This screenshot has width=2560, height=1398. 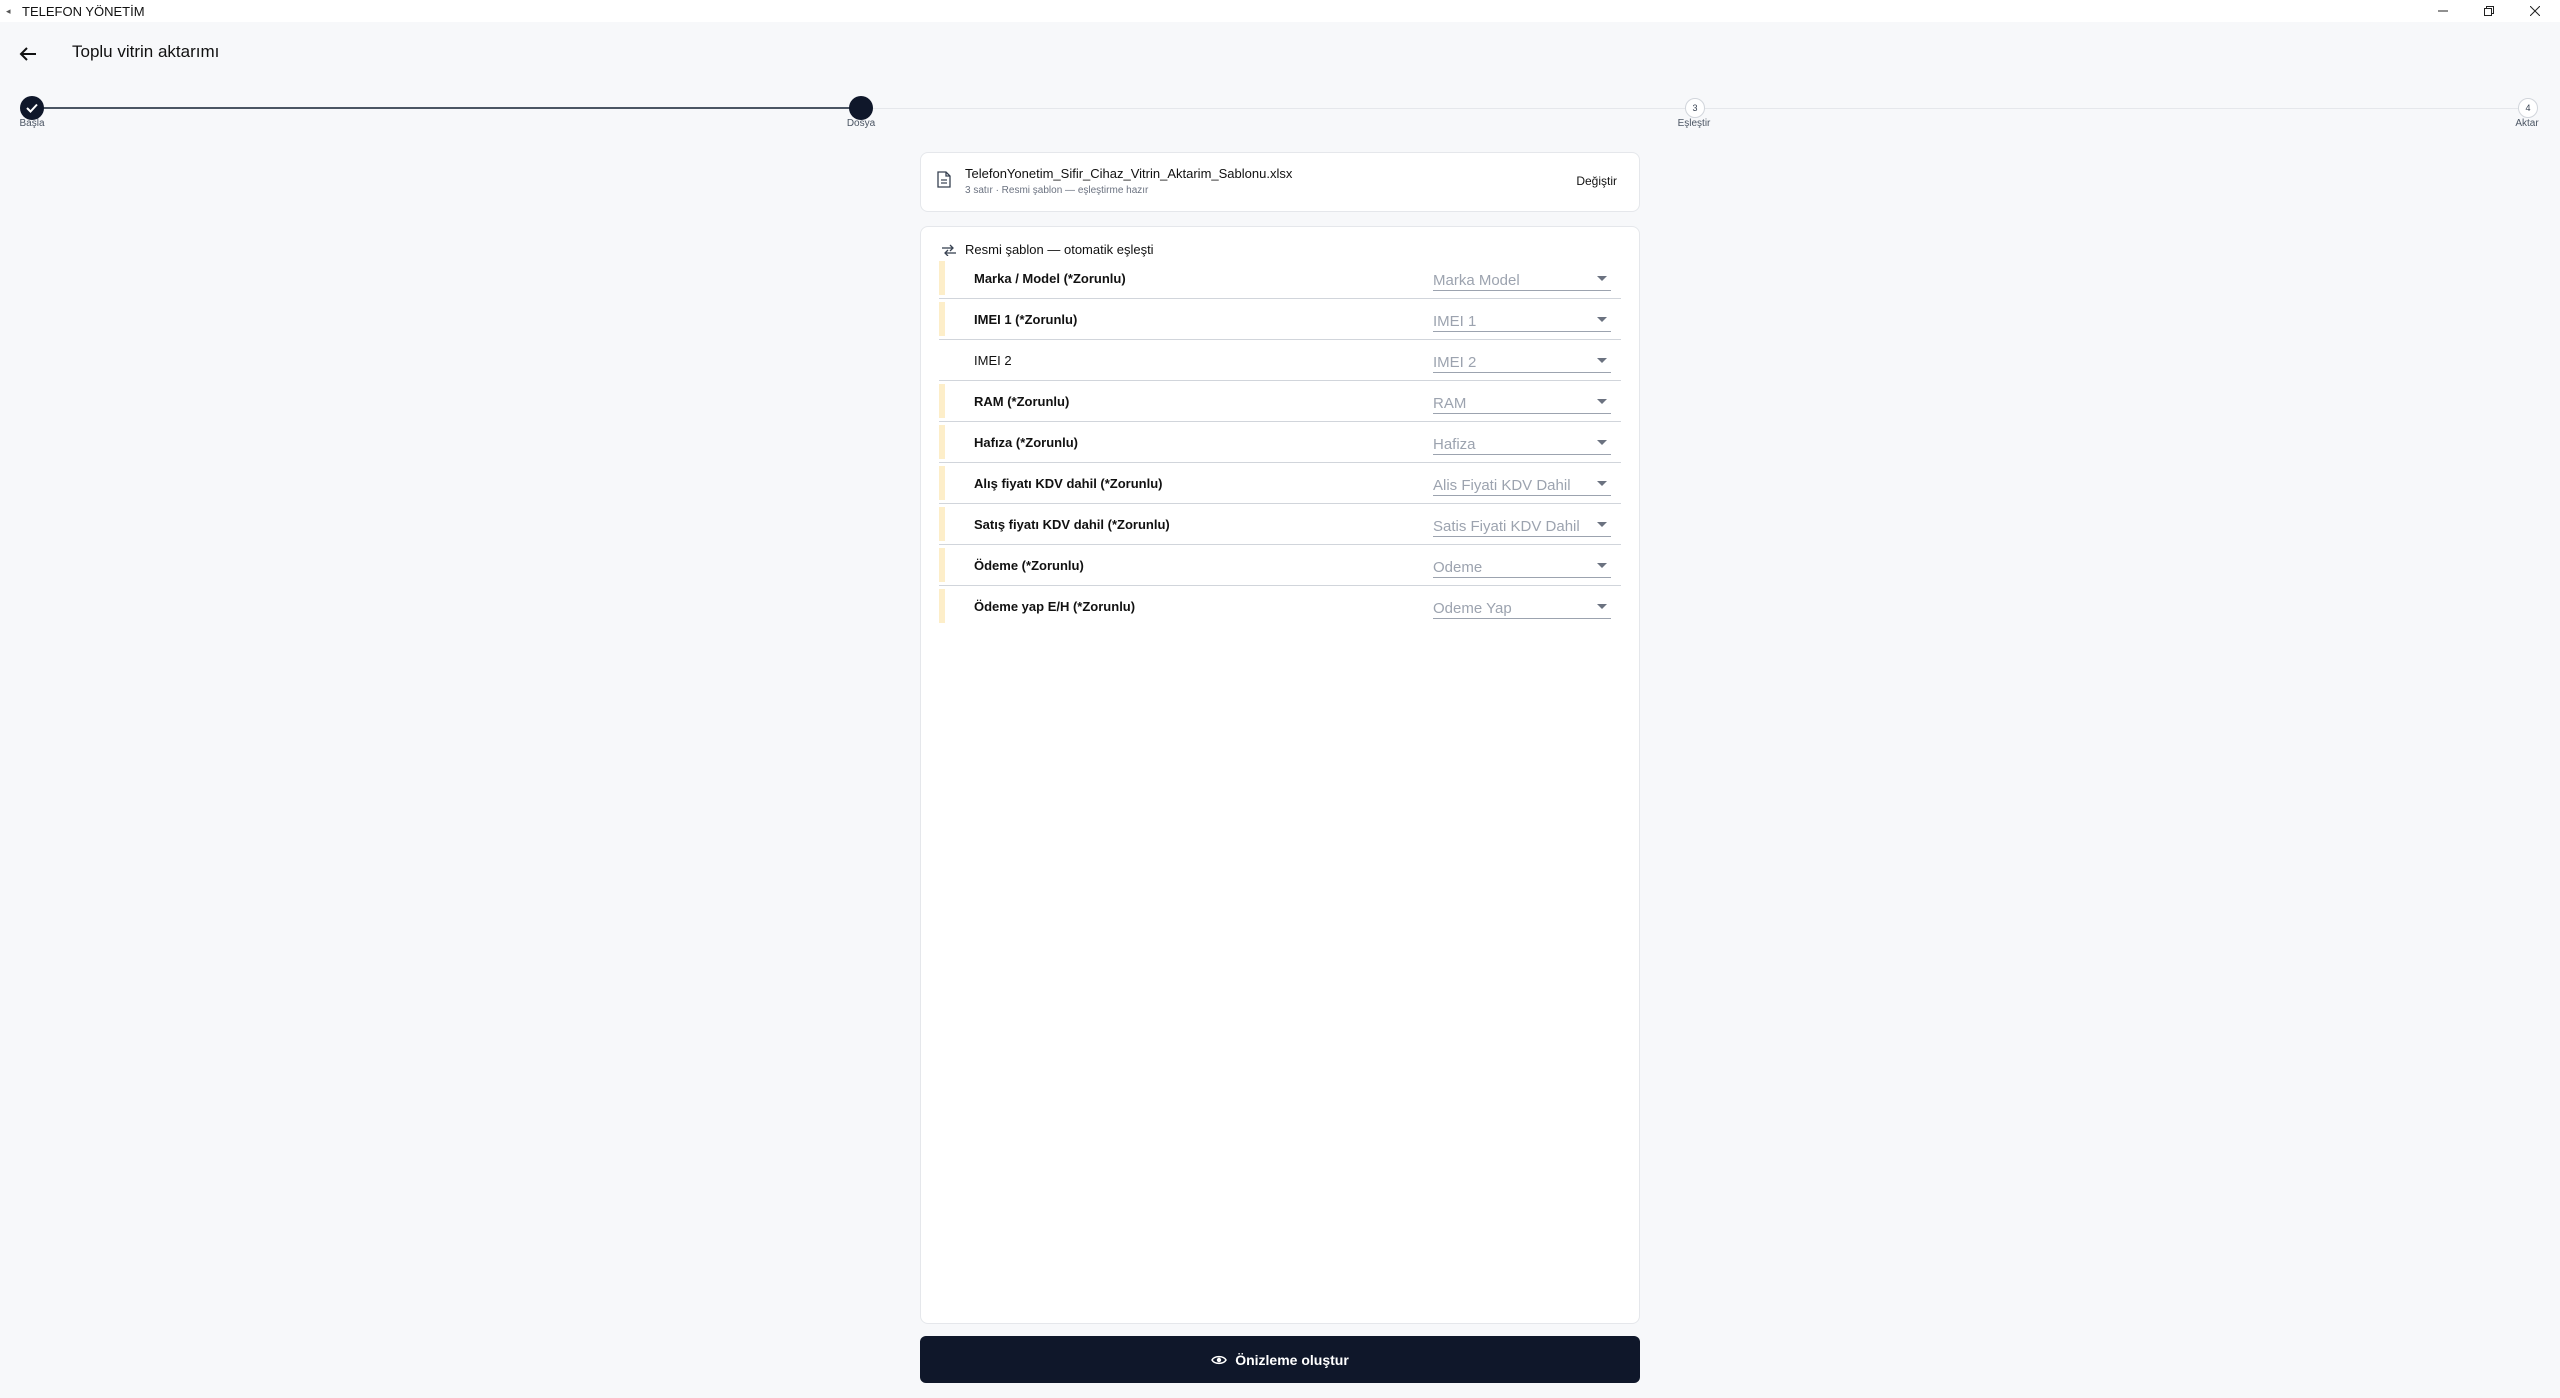 I want to click on field-label: IMEI 1 (*Zorunlu), so click(x=1026, y=319).